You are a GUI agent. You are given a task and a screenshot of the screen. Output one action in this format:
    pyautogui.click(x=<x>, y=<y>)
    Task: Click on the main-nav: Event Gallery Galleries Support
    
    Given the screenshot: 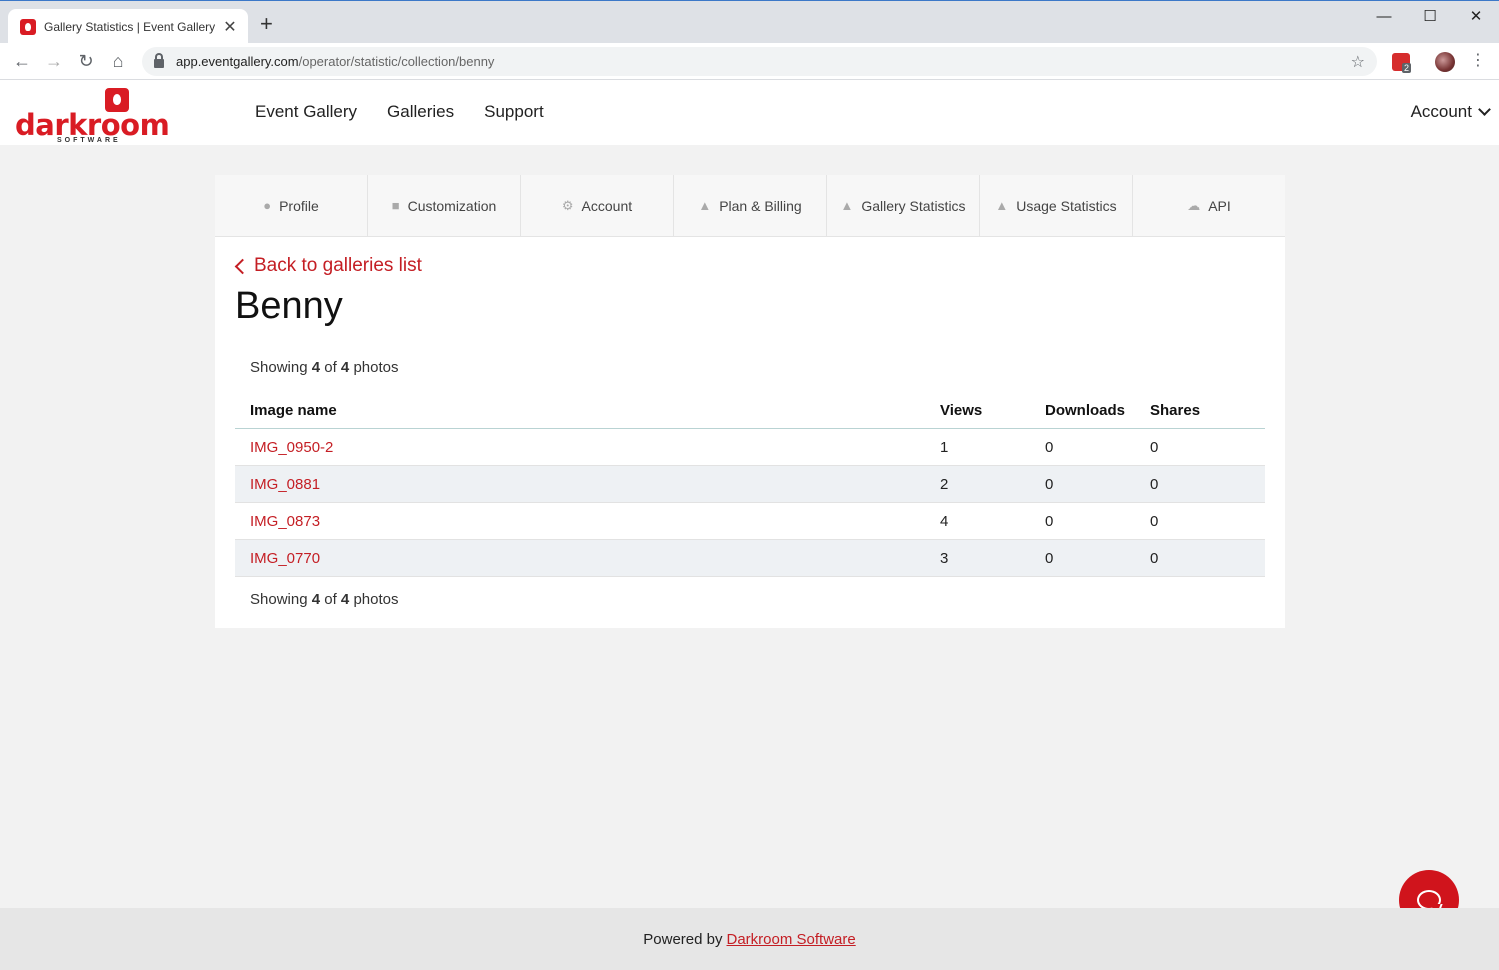 What is the action you would take?
    pyautogui.click(x=399, y=112)
    